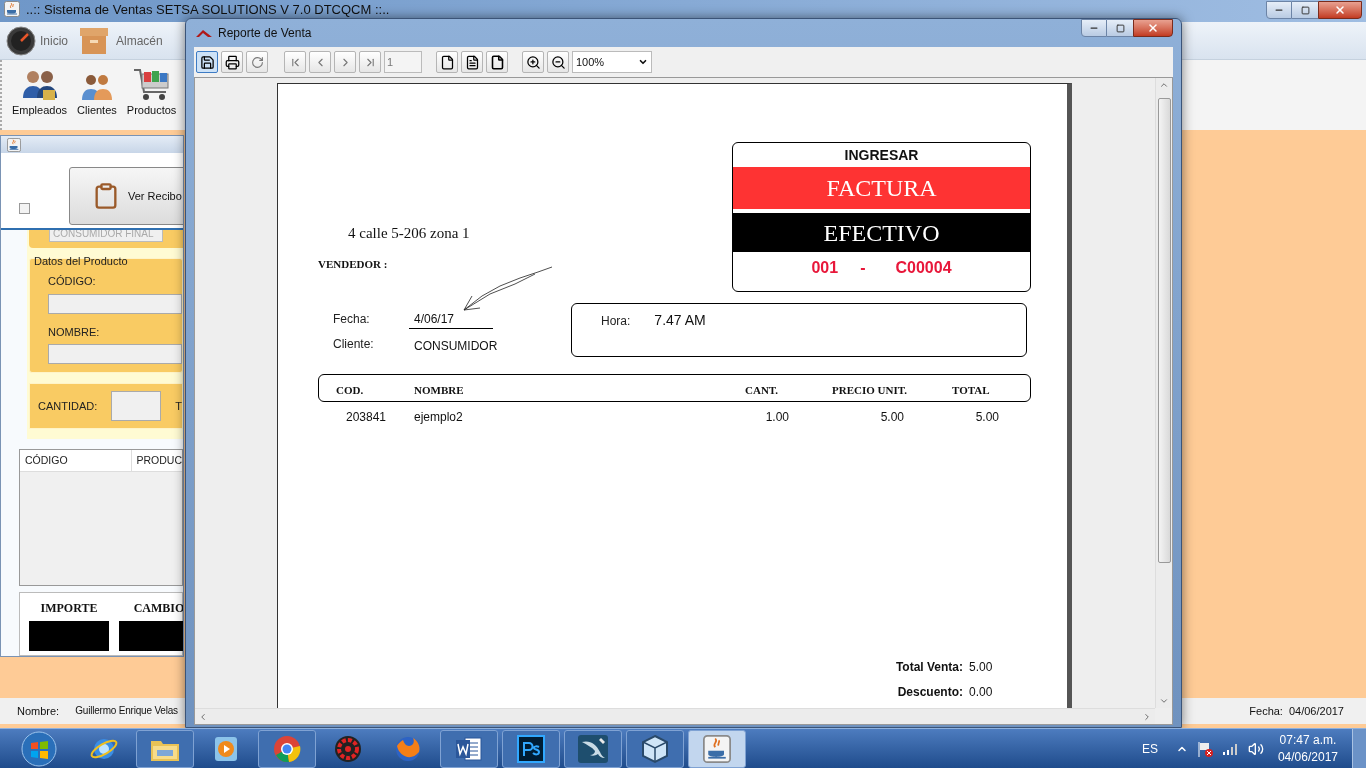 The width and height of the screenshot is (1366, 768). What do you see at coordinates (762, 390) in the screenshot?
I see `column-header: CANT.` at bounding box center [762, 390].